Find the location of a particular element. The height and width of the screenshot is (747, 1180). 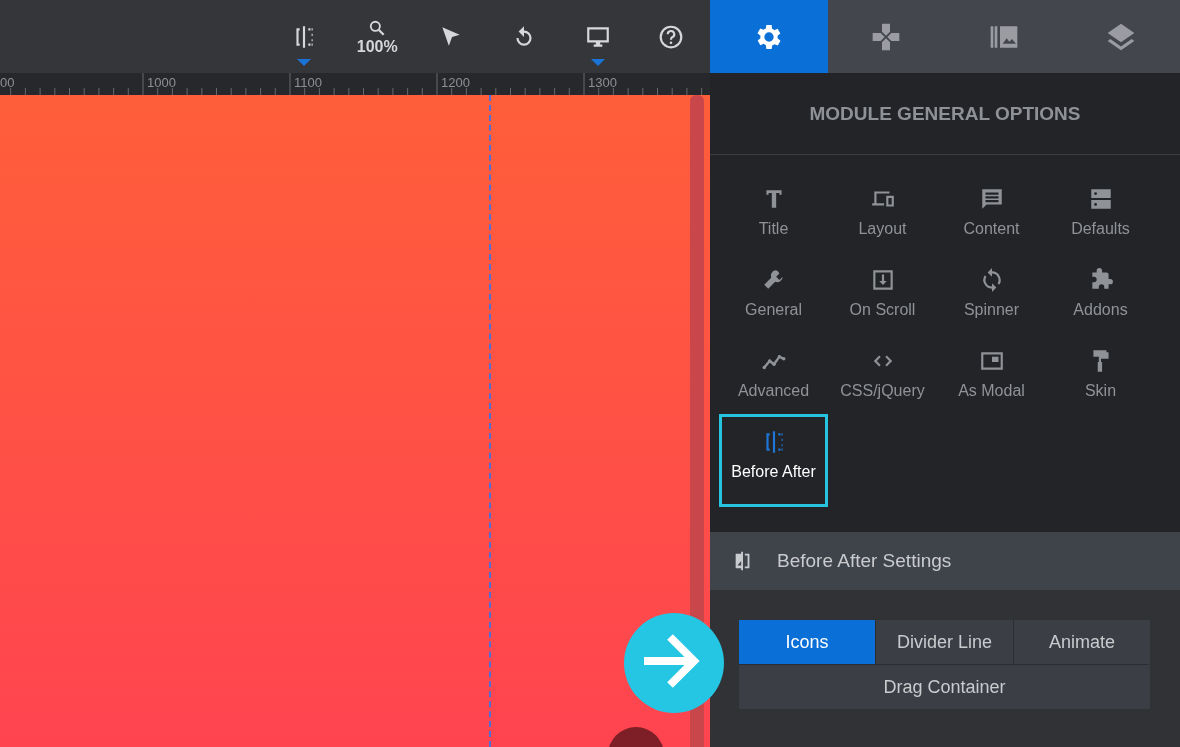

option-item: As Modal is located at coordinates (991, 379).